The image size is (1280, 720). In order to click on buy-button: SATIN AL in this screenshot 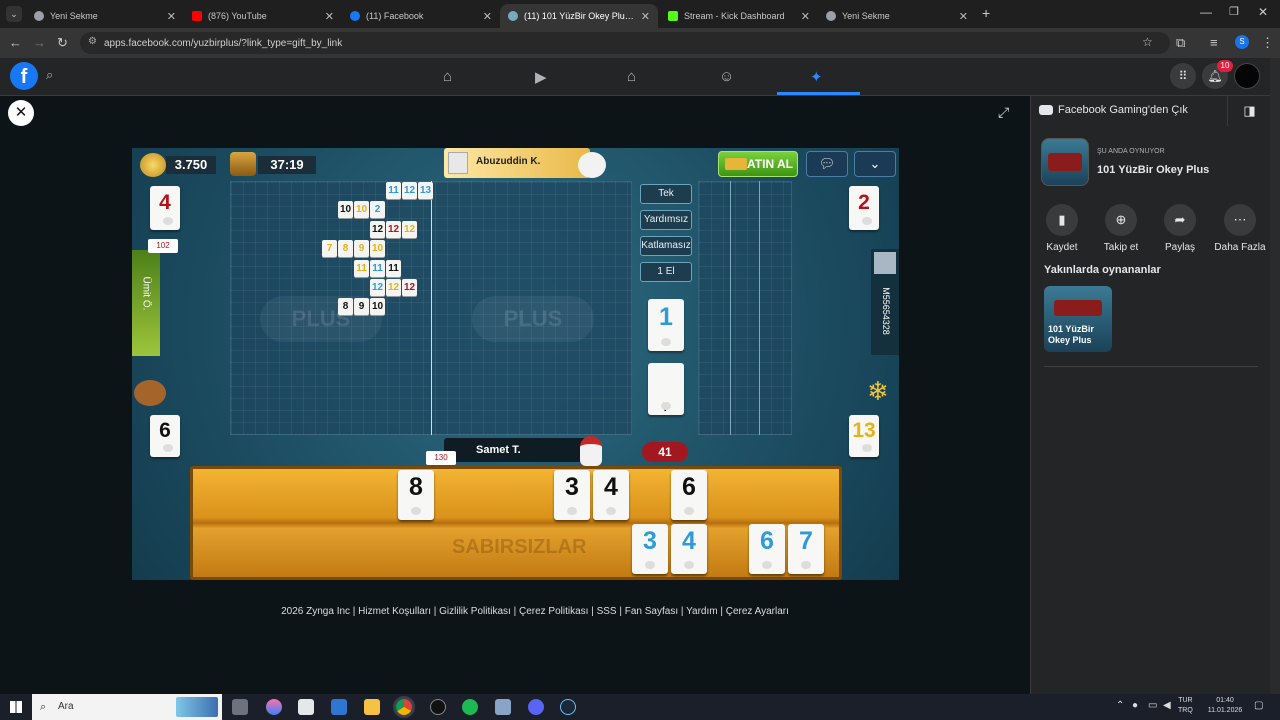, I will do `click(758, 164)`.